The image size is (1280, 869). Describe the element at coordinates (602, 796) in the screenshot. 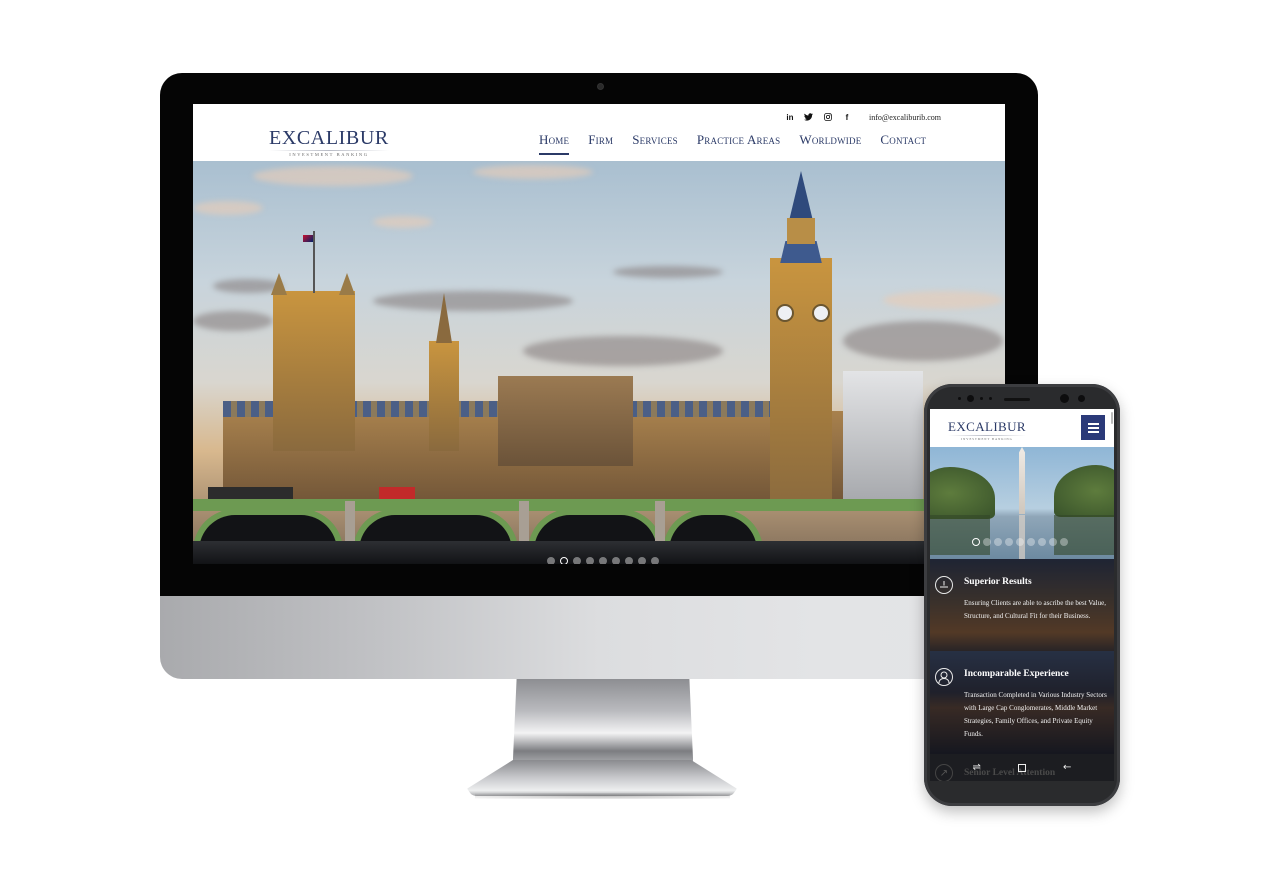

I see `monitor-shadow` at that location.